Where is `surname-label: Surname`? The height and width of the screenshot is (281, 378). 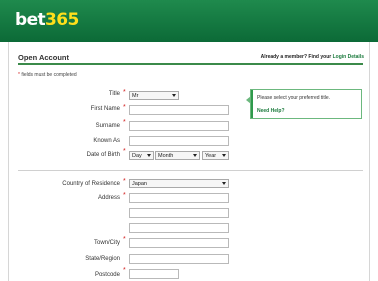
surname-label: Surname is located at coordinates (107, 126).